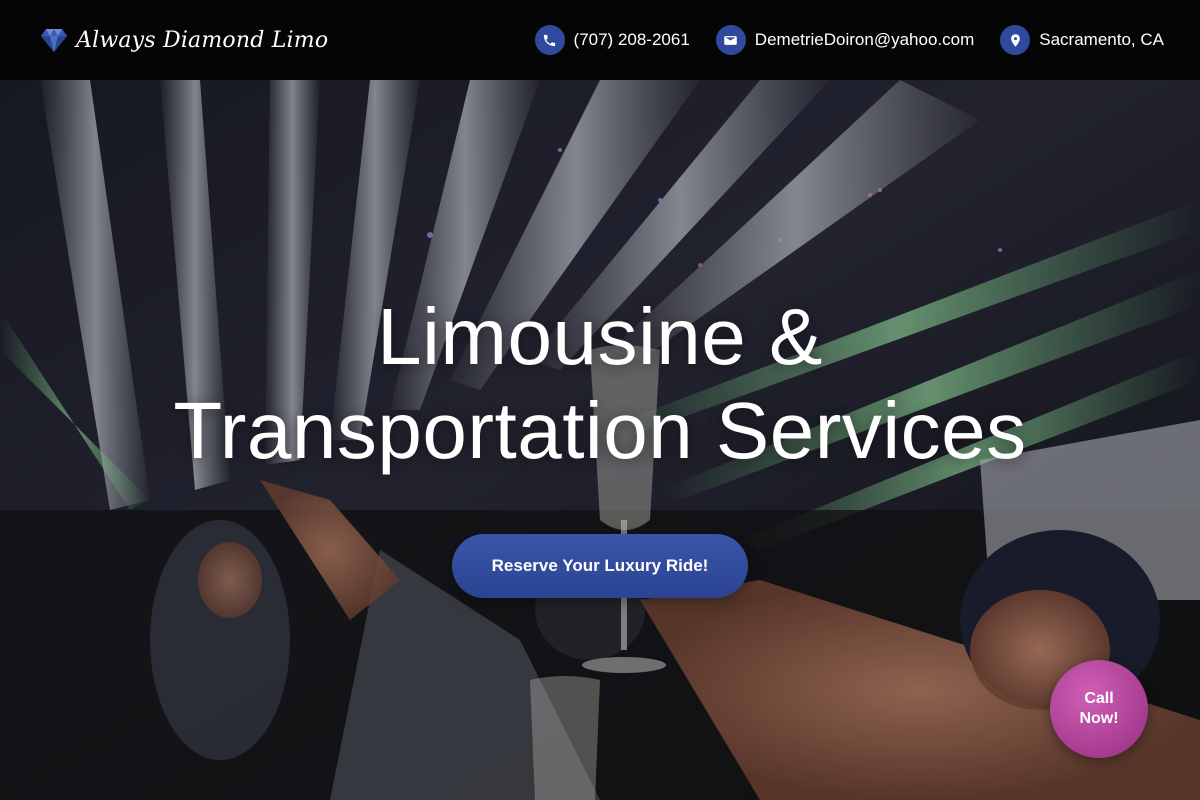  What do you see at coordinates (549, 40) in the screenshot?
I see `phone-icon` at bounding box center [549, 40].